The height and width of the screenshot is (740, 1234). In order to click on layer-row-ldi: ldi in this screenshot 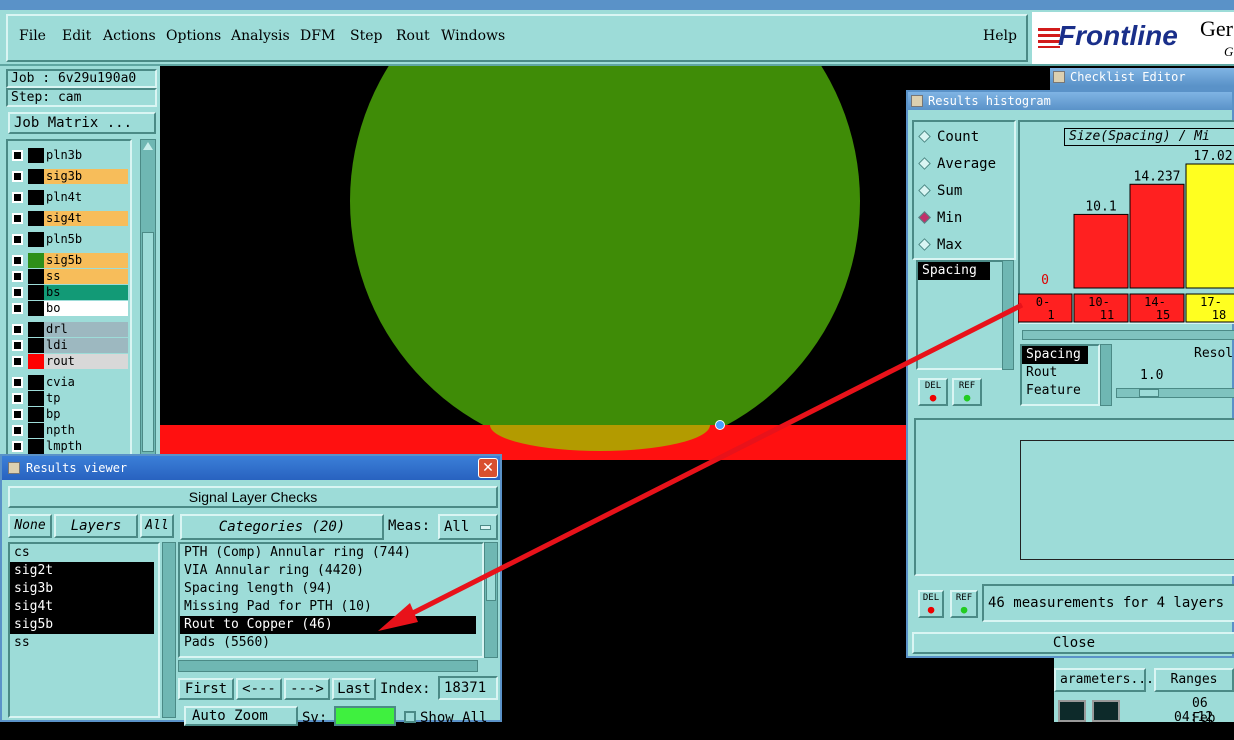, I will do `click(69, 345)`.